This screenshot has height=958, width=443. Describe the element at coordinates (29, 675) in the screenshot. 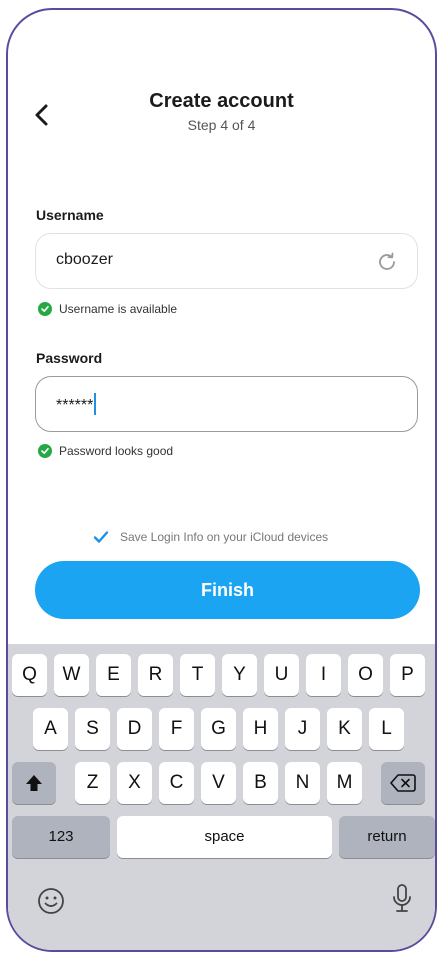

I see `key-q: Q` at that location.